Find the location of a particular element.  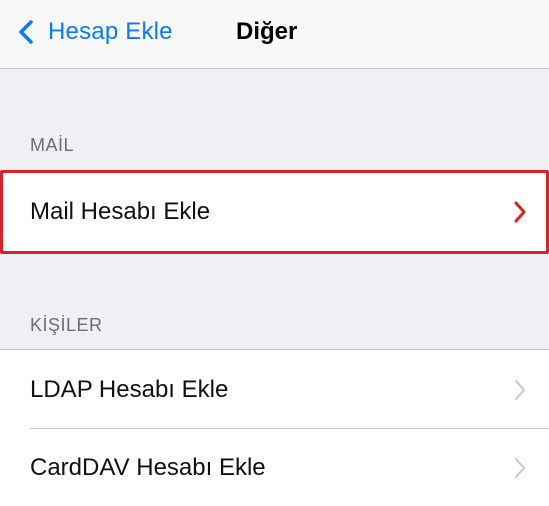

add-ldap-account-label: LDAP Hesabı Ekle is located at coordinates (129, 389).